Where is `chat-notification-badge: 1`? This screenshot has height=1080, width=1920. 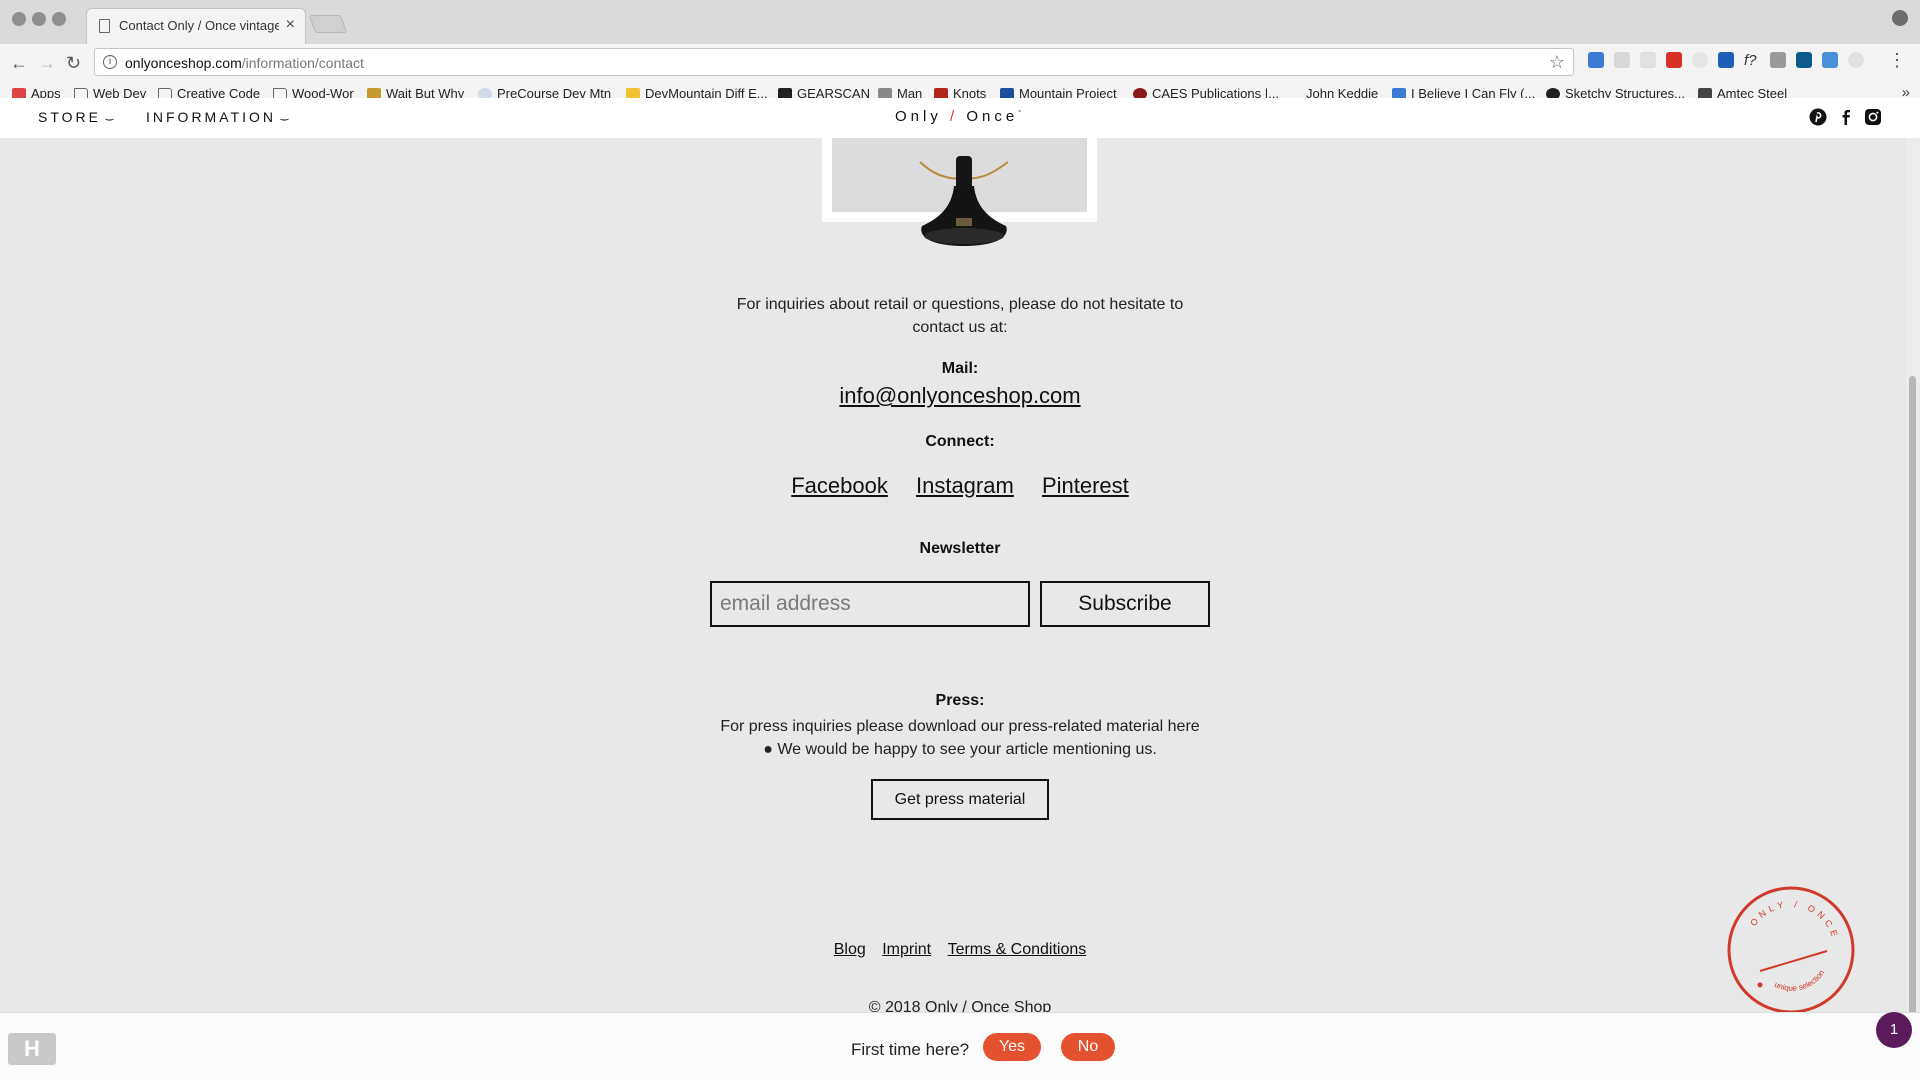 chat-notification-badge: 1 is located at coordinates (1894, 1030).